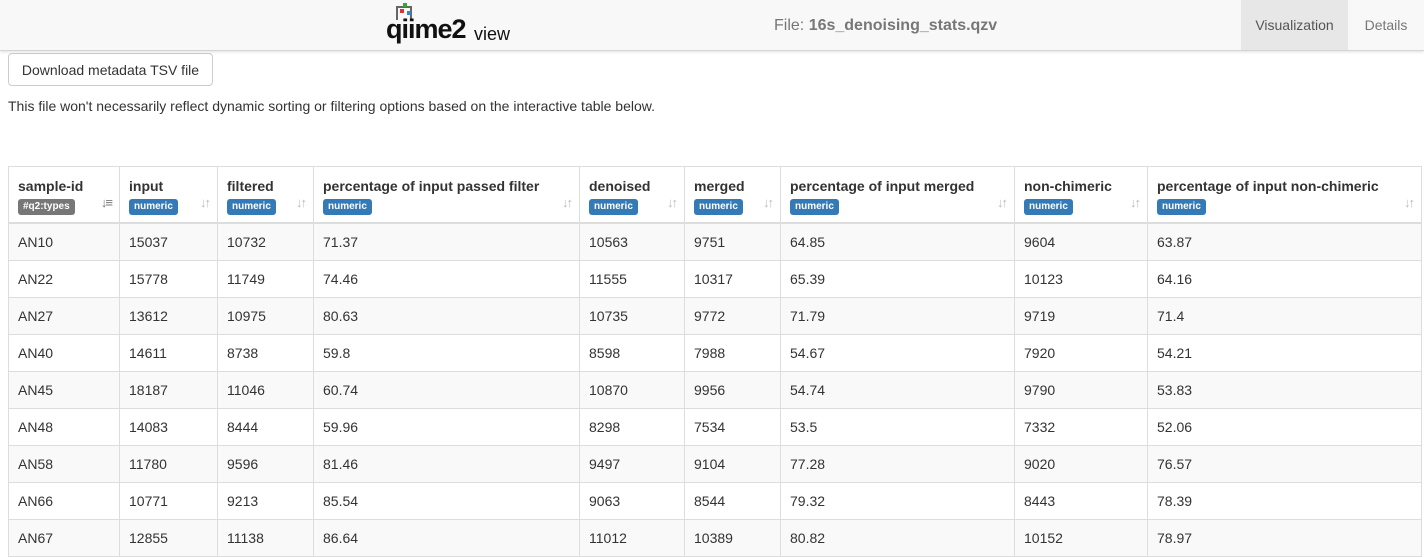  What do you see at coordinates (168, 500) in the screenshot?
I see `table-cell: 10771` at bounding box center [168, 500].